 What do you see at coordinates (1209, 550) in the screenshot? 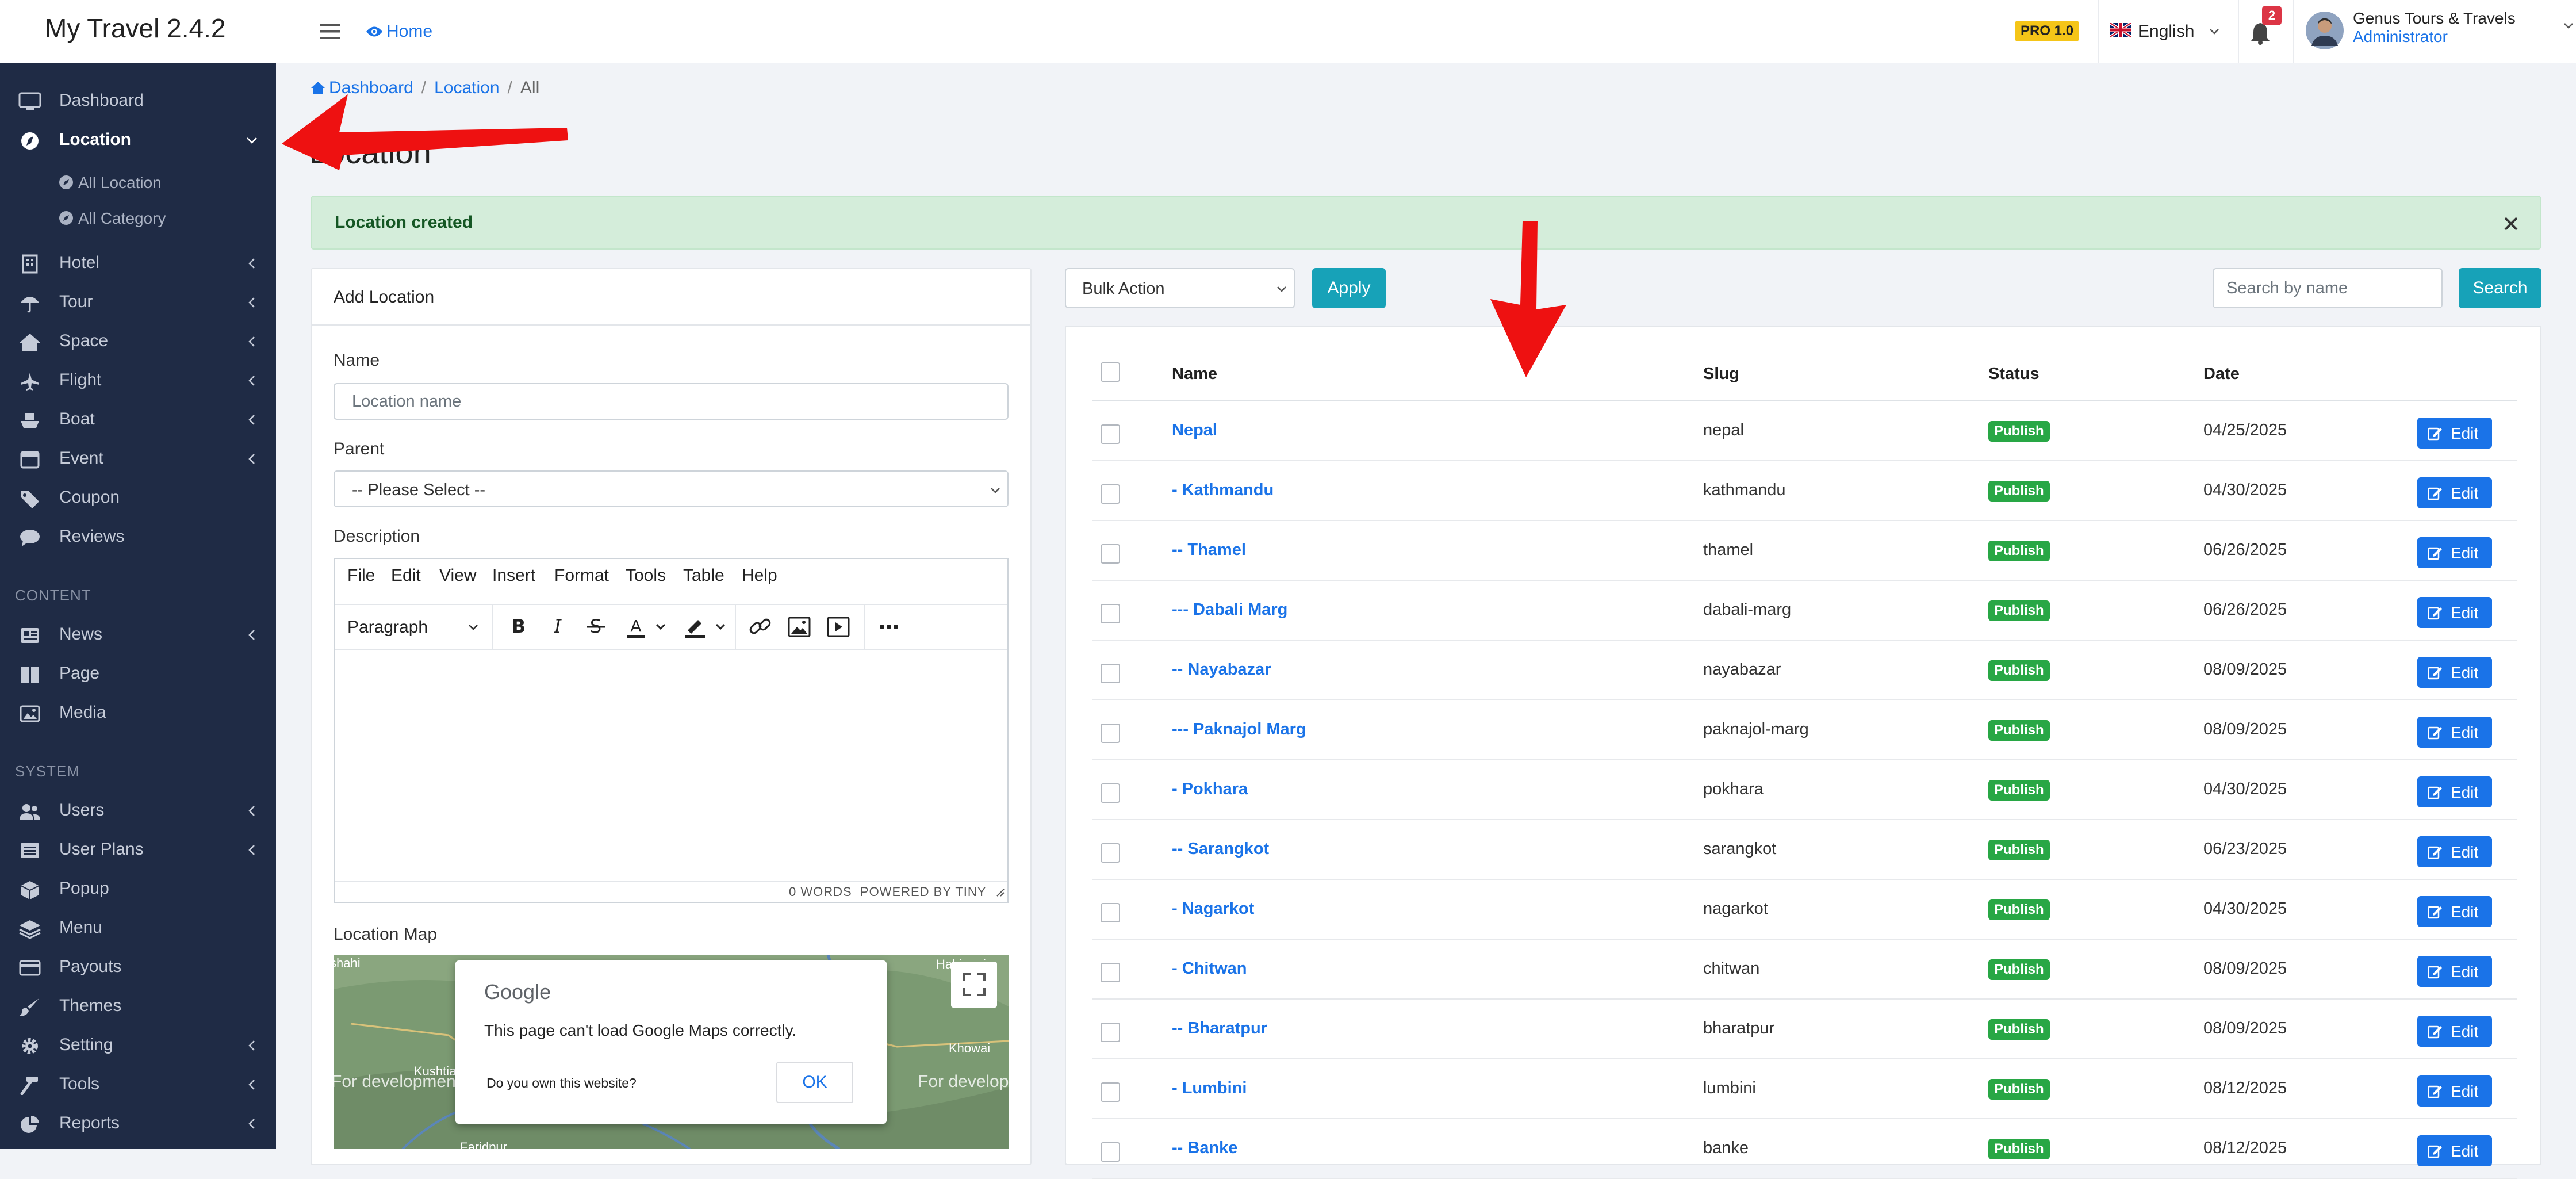
I see `location-name-link: -- Thamel` at bounding box center [1209, 550].